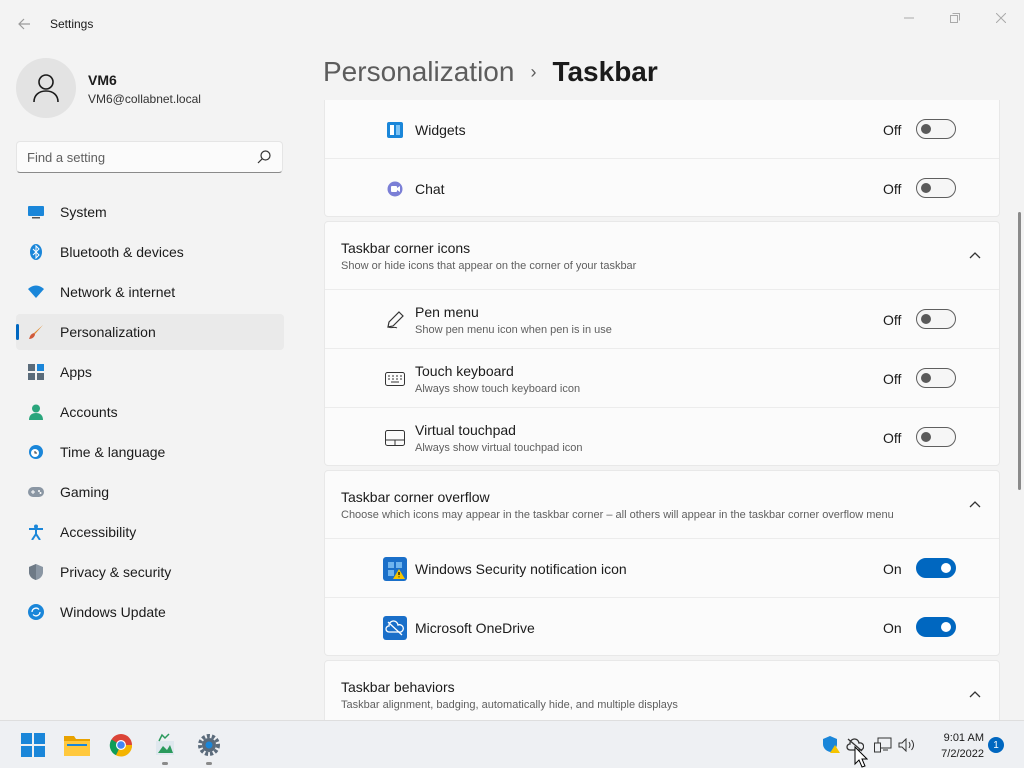  I want to click on setting-row-windows-security: Windows Security notification icon On, so click(662, 567).